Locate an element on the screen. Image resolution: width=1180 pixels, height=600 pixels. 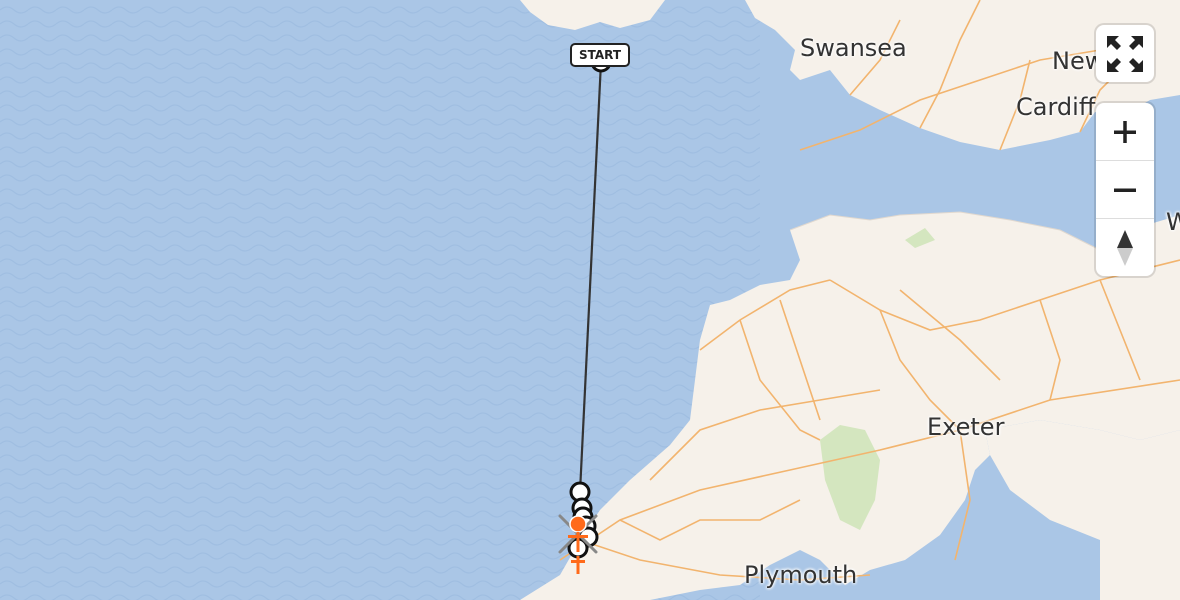
city-label-plymouth: Plymouth is located at coordinates (801, 575).